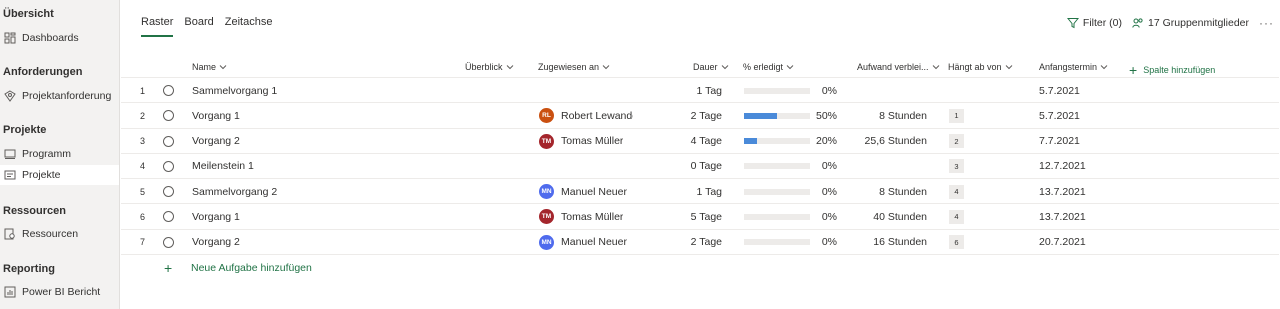 Image resolution: width=1280 pixels, height=309 pixels. I want to click on column-header-percent: % erledigt, so click(768, 67).